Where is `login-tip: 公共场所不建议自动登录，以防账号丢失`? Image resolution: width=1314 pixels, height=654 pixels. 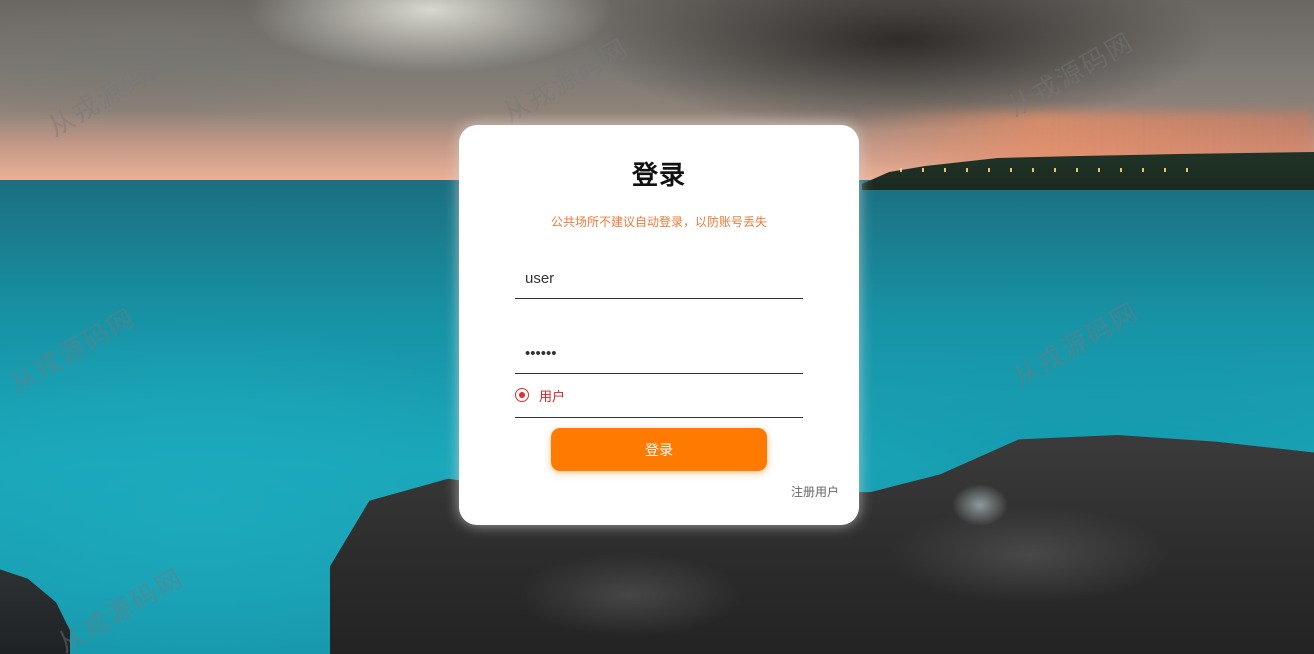 login-tip: 公共场所不建议自动登录，以防账号丢失 is located at coordinates (658, 222).